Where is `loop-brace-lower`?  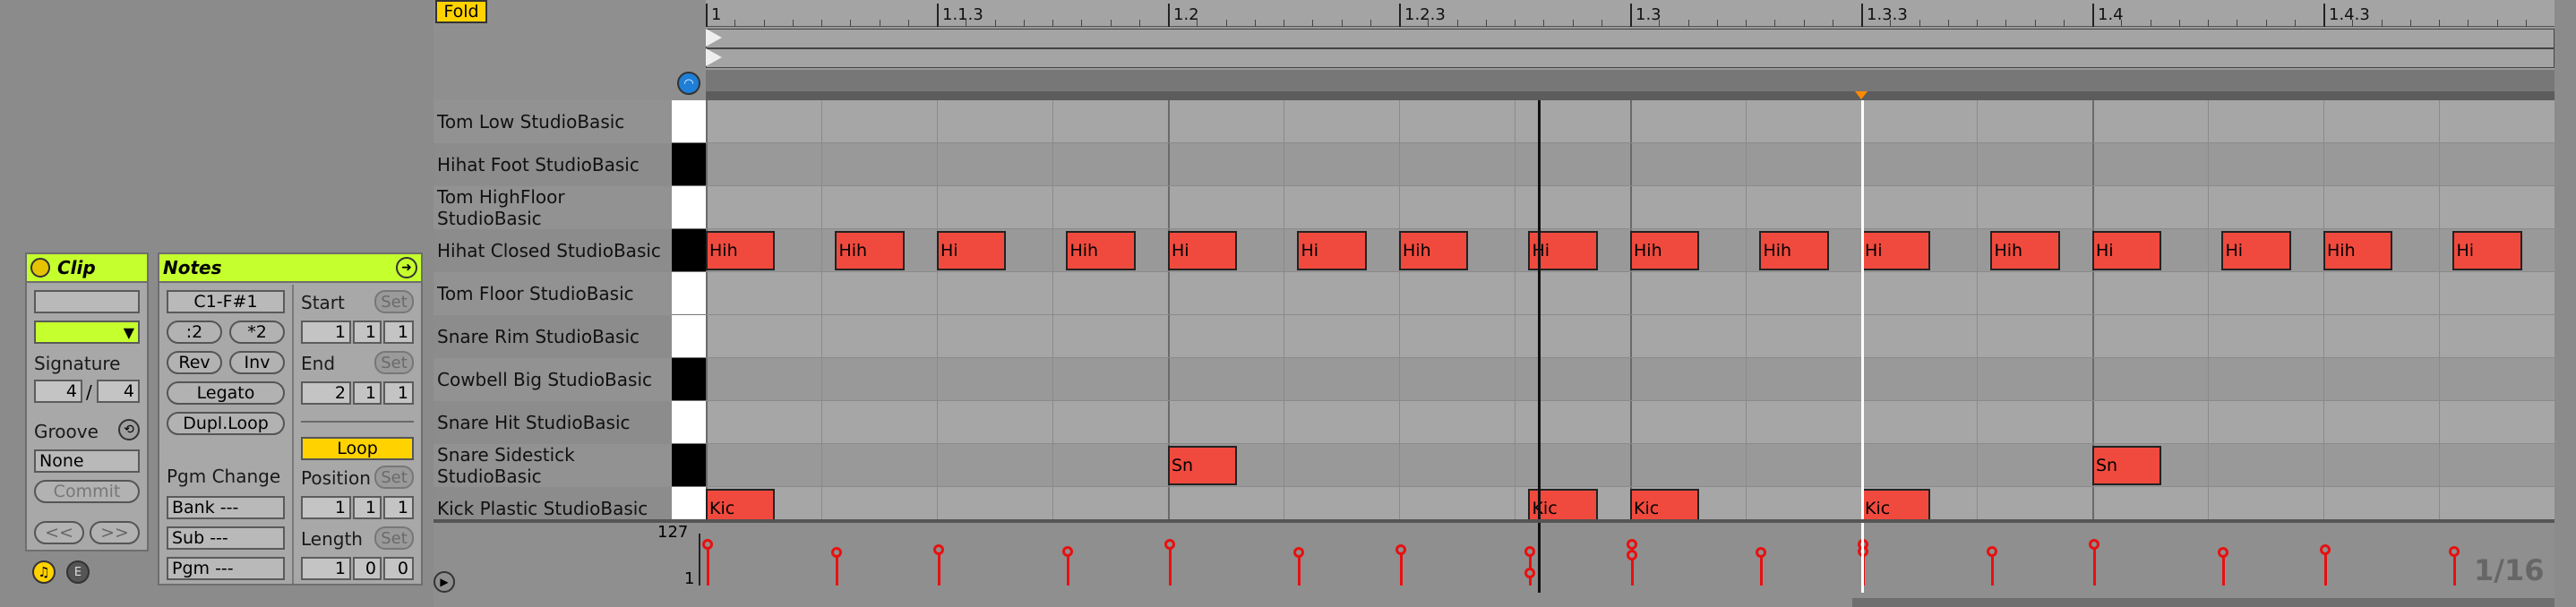
loop-brace-lower is located at coordinates (1630, 58).